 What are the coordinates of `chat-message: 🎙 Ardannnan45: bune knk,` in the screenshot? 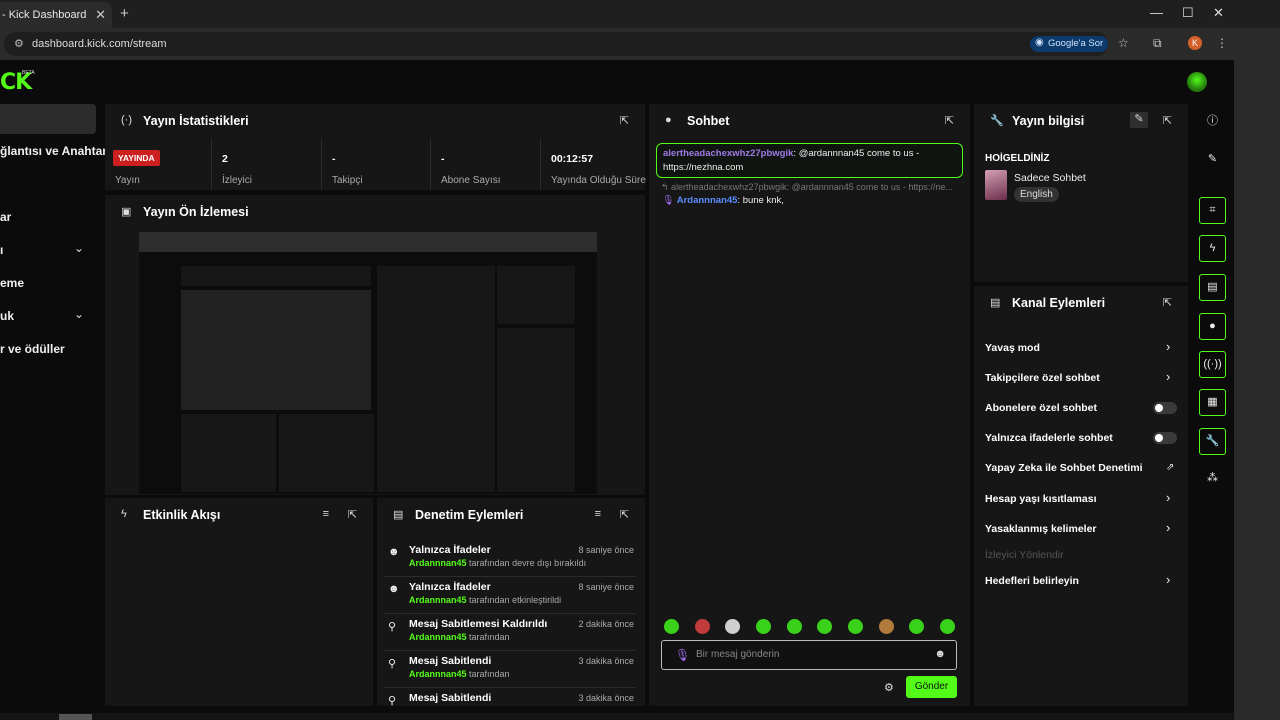 It's located at (723, 200).